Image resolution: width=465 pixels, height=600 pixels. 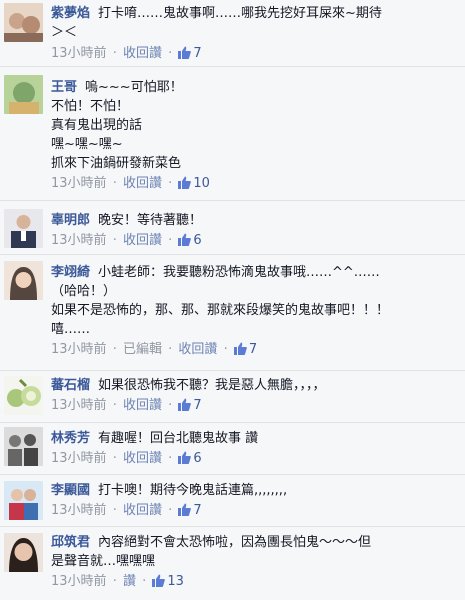 I want to click on comment-text: 有趣喔！回台北聽鬼故事 讚, so click(x=178, y=438).